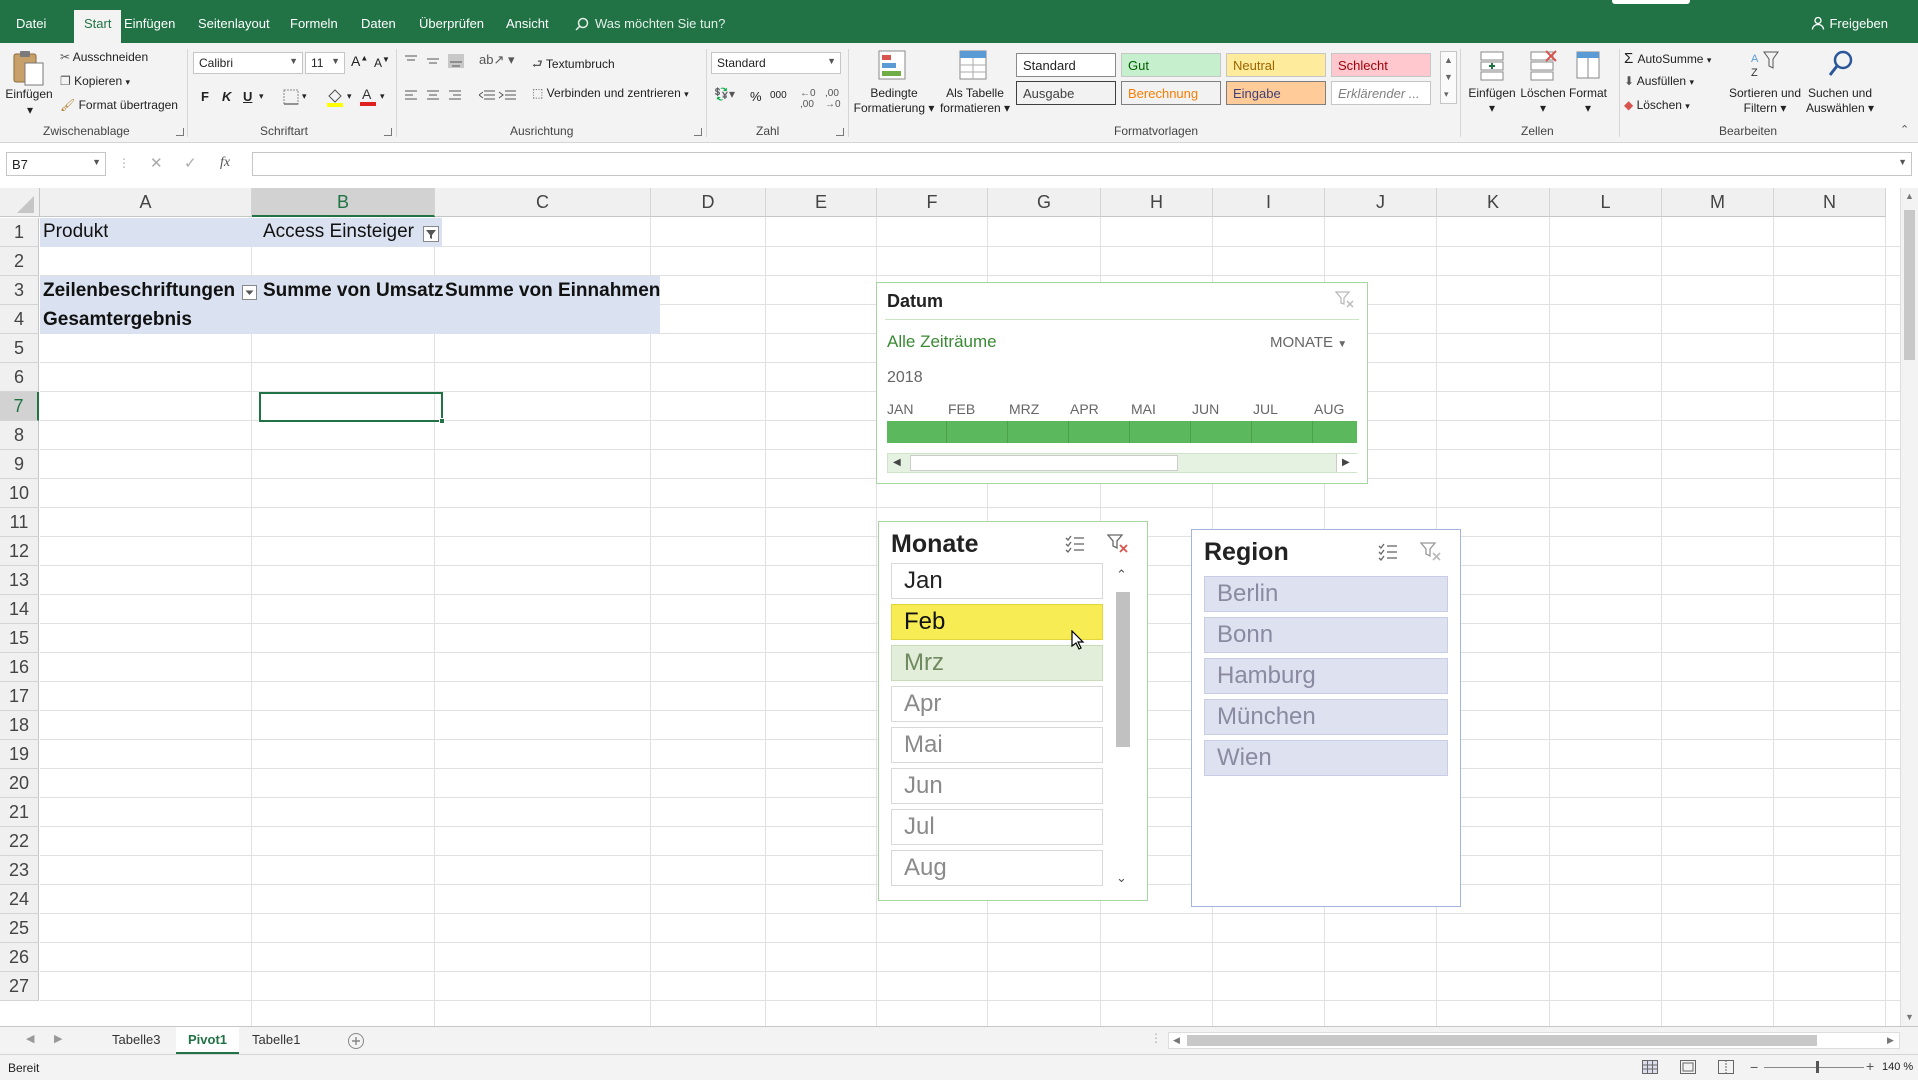 Image resolution: width=1918 pixels, height=1080 pixels. Describe the element at coordinates (1849, 23) in the screenshot. I see `share-button: Freigeben` at that location.